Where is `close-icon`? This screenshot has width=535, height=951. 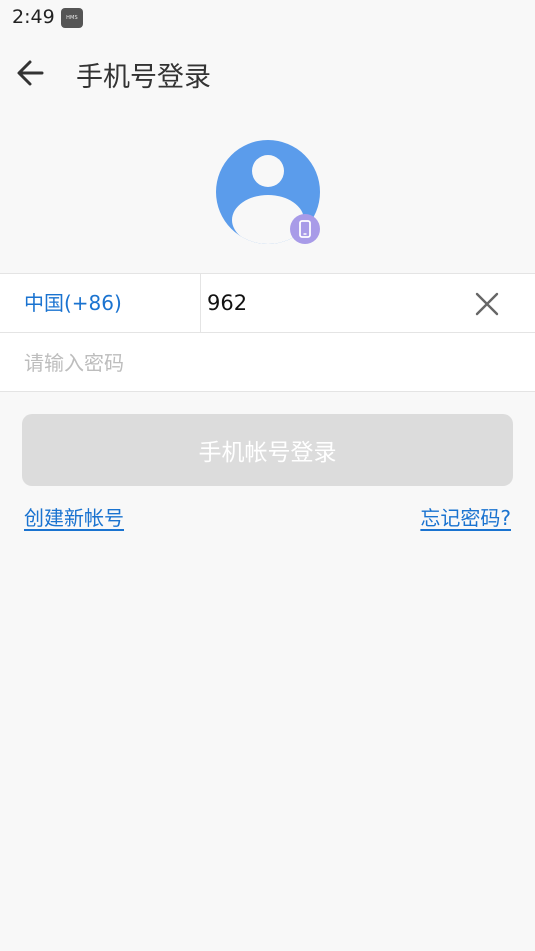 close-icon is located at coordinates (487, 304).